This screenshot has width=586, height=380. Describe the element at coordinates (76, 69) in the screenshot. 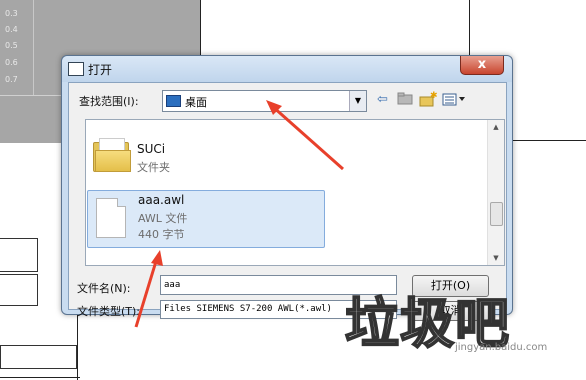

I see `app-icon` at that location.